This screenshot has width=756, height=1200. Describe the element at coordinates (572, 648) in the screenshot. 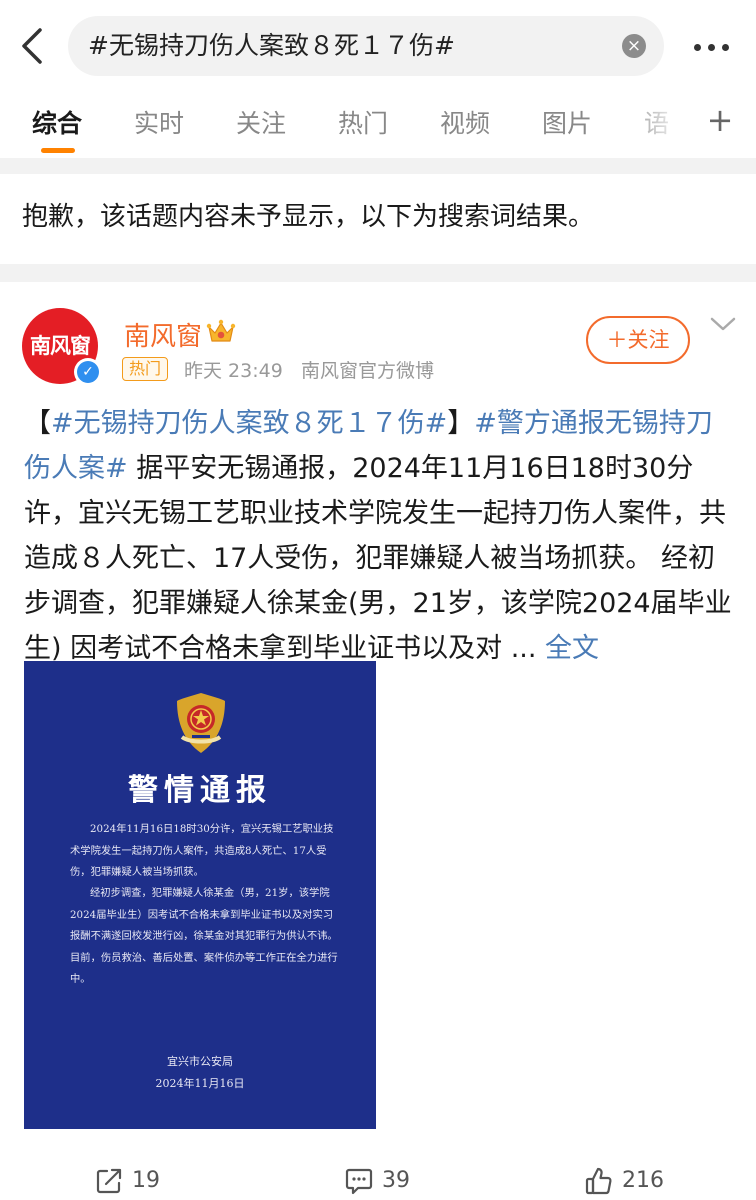

I see `full-text-link: 全文` at that location.